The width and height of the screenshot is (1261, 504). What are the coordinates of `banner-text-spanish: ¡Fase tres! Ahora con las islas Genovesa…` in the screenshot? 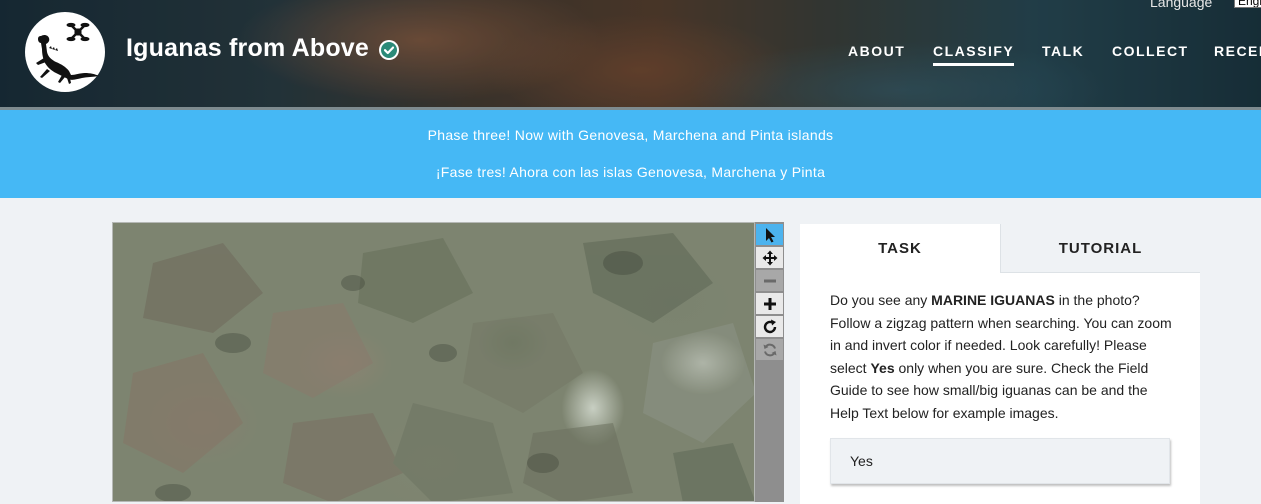 It's located at (630, 172).